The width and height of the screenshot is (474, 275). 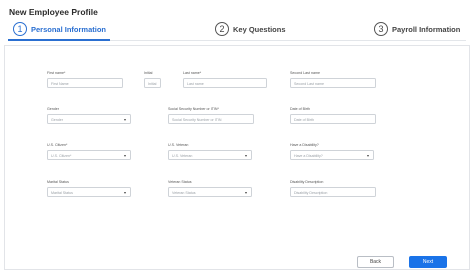 What do you see at coordinates (210, 192) in the screenshot?
I see `veteran-status-select: Veteran Status` at bounding box center [210, 192].